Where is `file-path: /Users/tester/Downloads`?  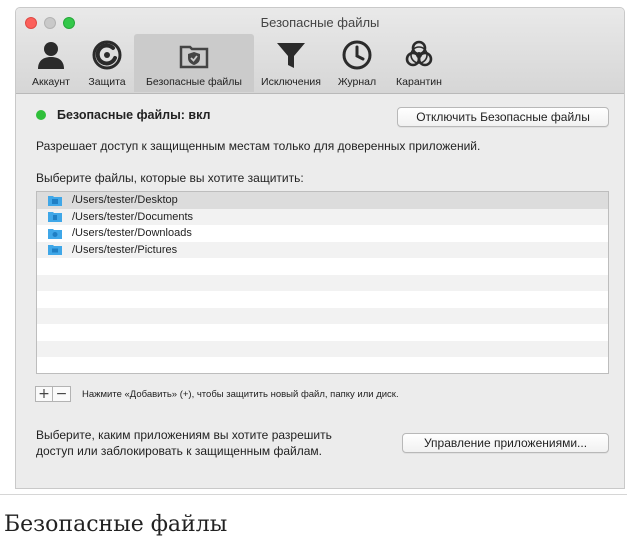
file-path: /Users/tester/Downloads is located at coordinates (132, 233).